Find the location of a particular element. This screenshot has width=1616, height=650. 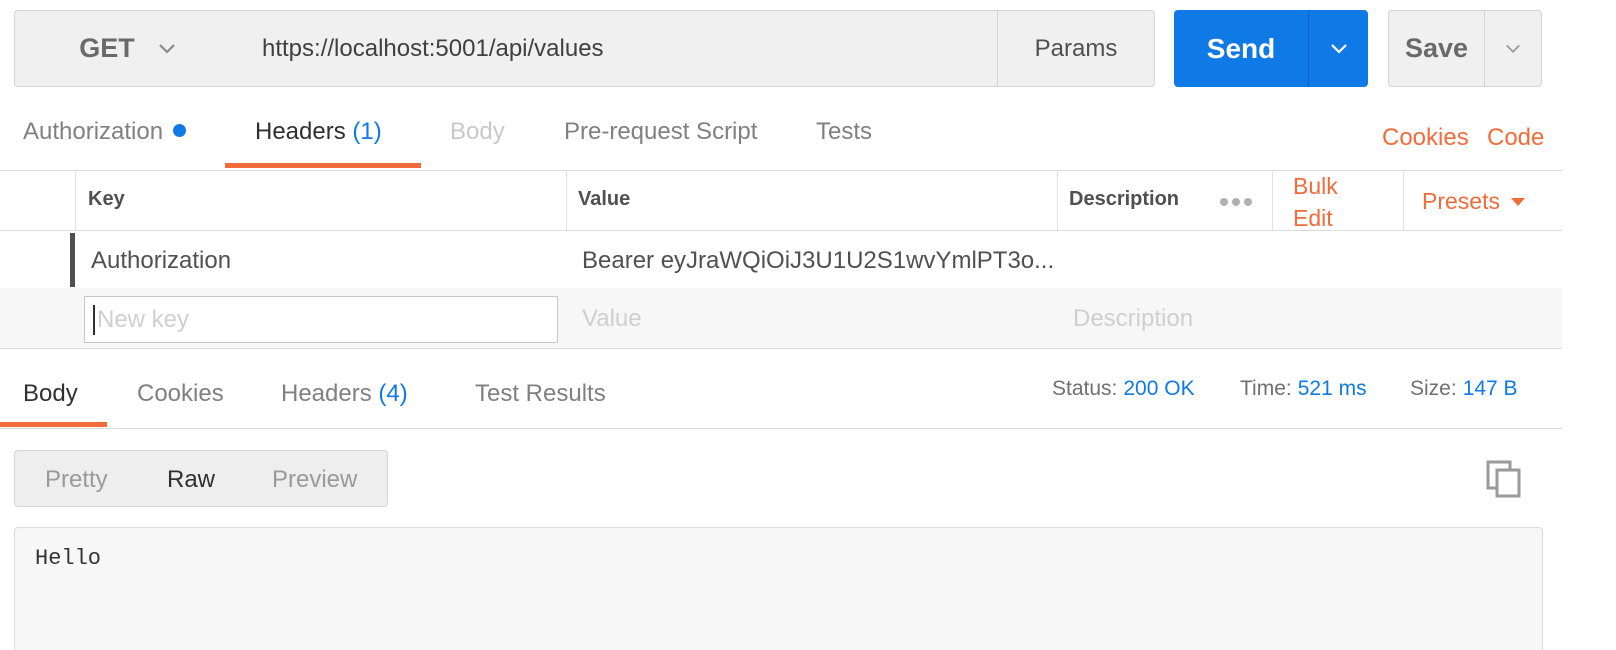

presets-dropdown: Presets is located at coordinates (1474, 201).